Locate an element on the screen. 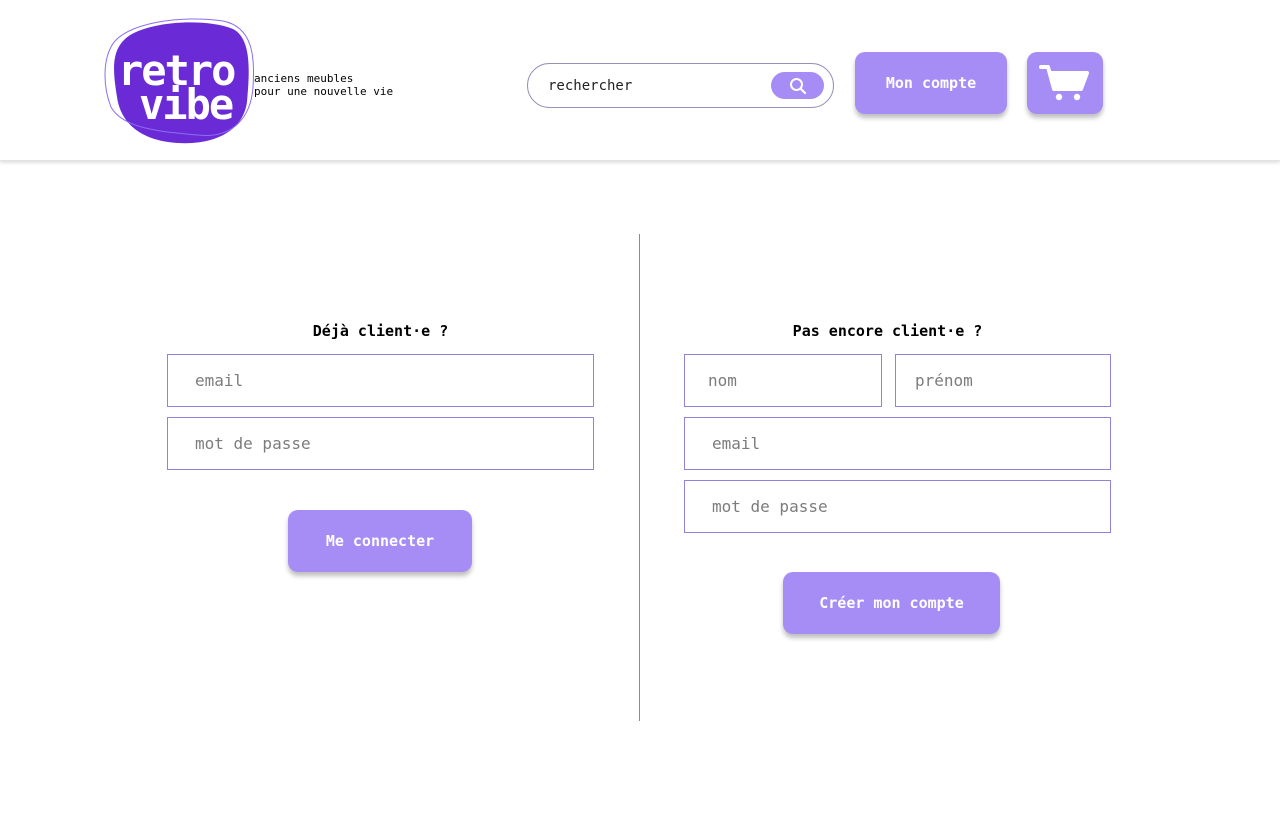 The image size is (1280, 832). signup-email-field is located at coordinates (897, 443).